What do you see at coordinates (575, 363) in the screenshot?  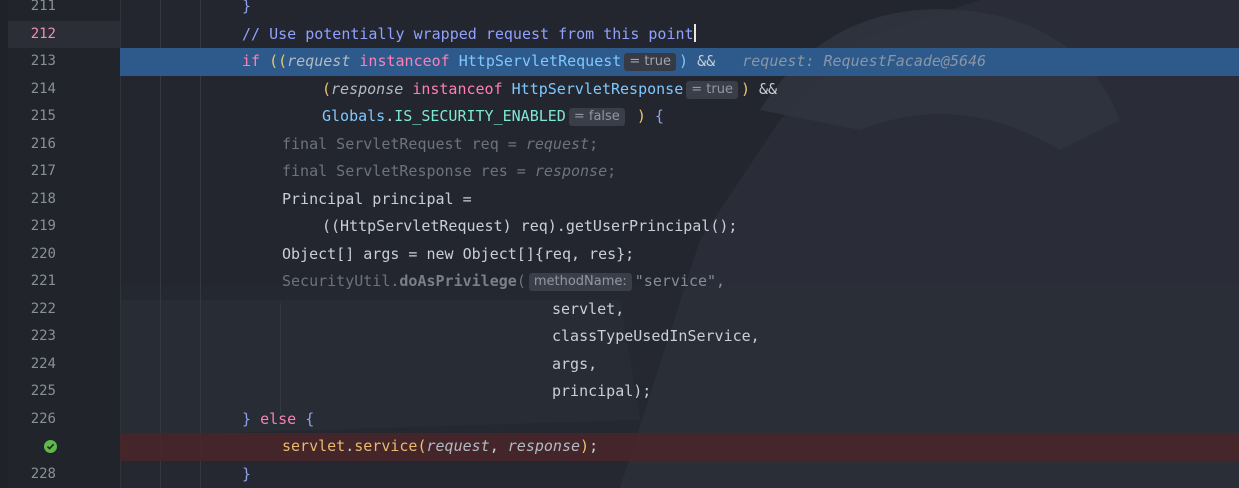 I see `code-text: args,` at bounding box center [575, 363].